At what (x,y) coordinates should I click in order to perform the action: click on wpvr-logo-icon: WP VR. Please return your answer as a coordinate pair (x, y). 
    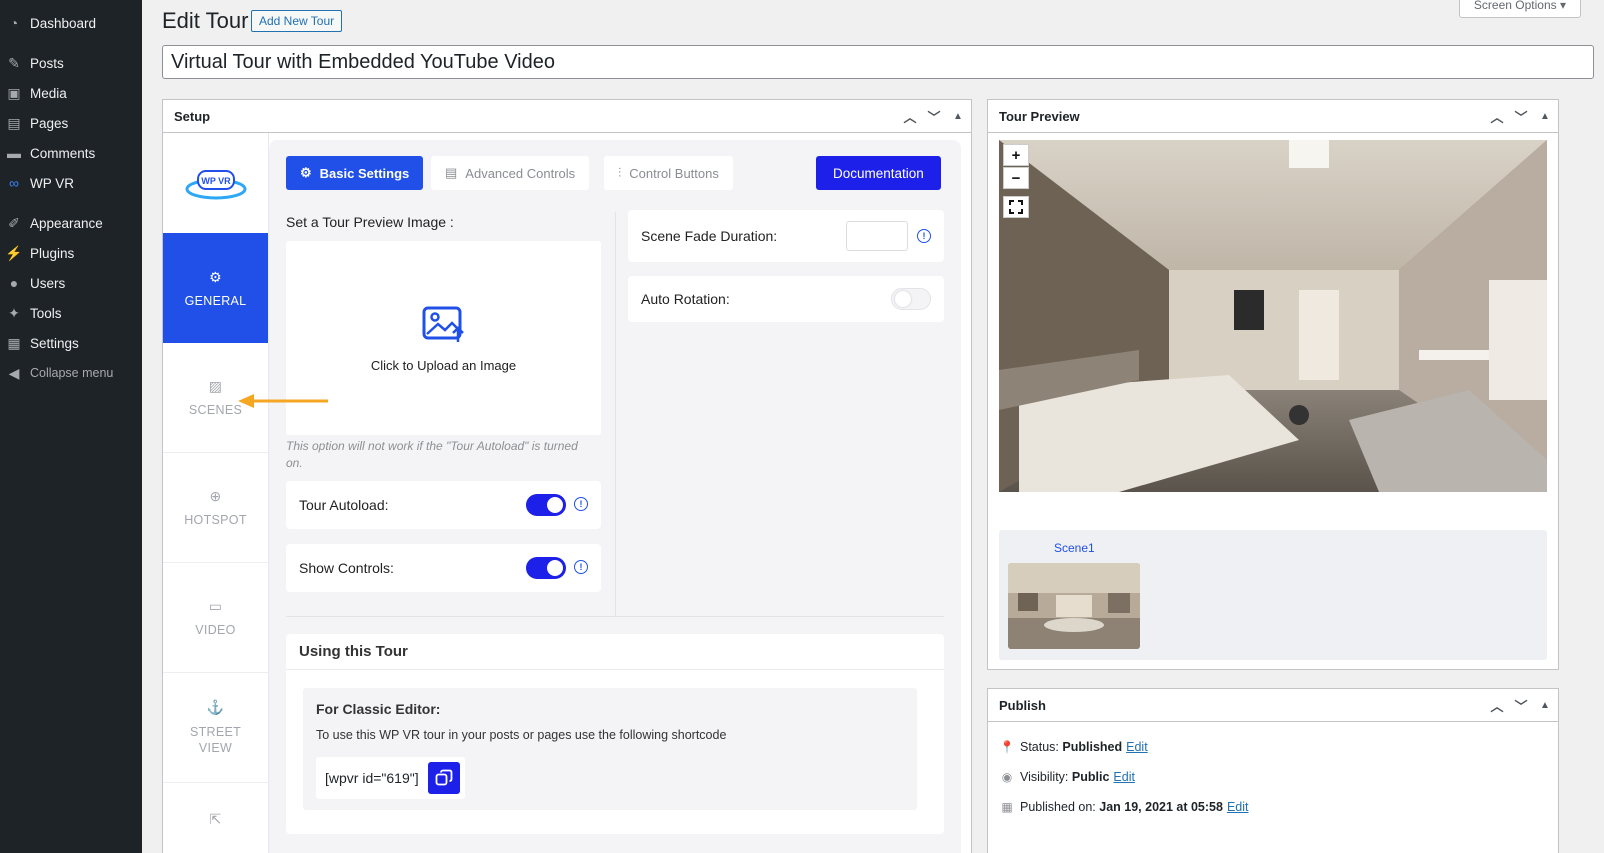
    Looking at the image, I should click on (215, 185).